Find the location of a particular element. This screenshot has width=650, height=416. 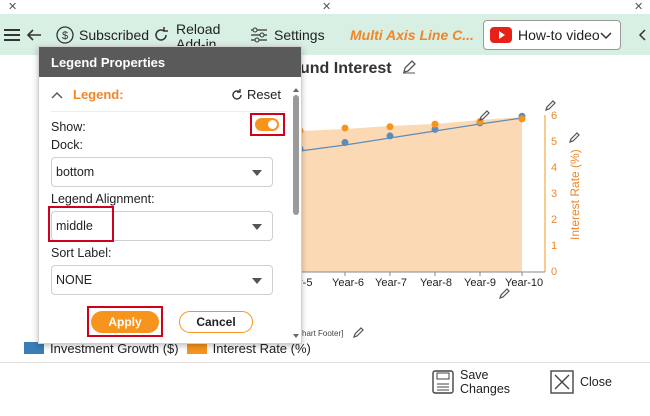

close-label: Close is located at coordinates (596, 382).